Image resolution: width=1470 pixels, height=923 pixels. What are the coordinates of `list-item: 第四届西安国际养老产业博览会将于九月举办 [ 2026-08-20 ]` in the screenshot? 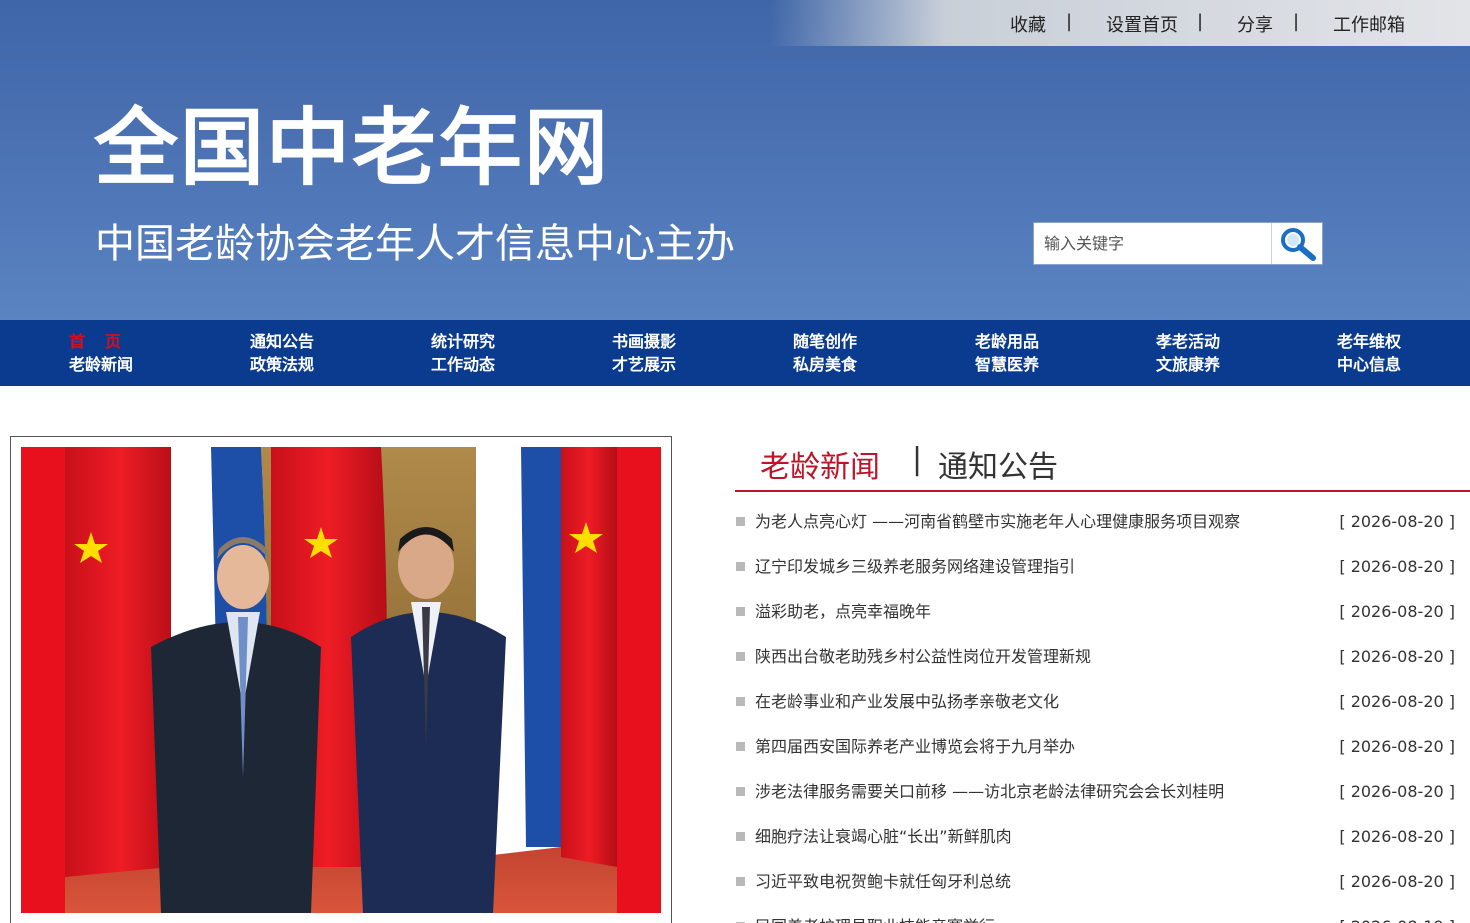 It's located at (1102, 746).